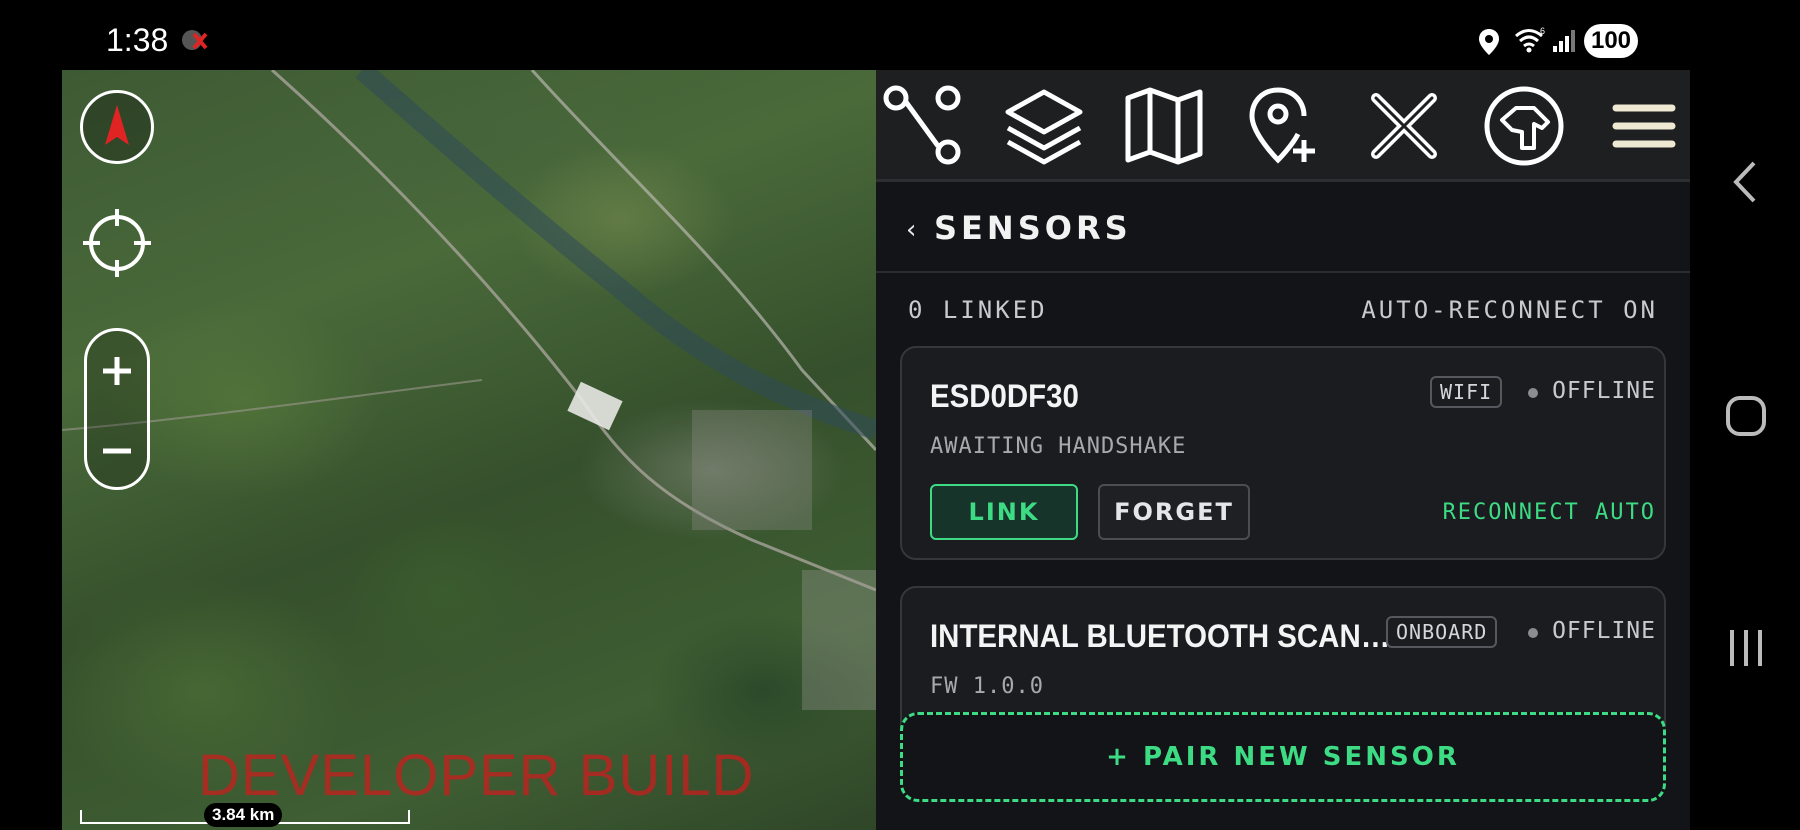 This screenshot has width=1800, height=830. I want to click on sensor-subtitle: FW 1.0.0, so click(987, 686).